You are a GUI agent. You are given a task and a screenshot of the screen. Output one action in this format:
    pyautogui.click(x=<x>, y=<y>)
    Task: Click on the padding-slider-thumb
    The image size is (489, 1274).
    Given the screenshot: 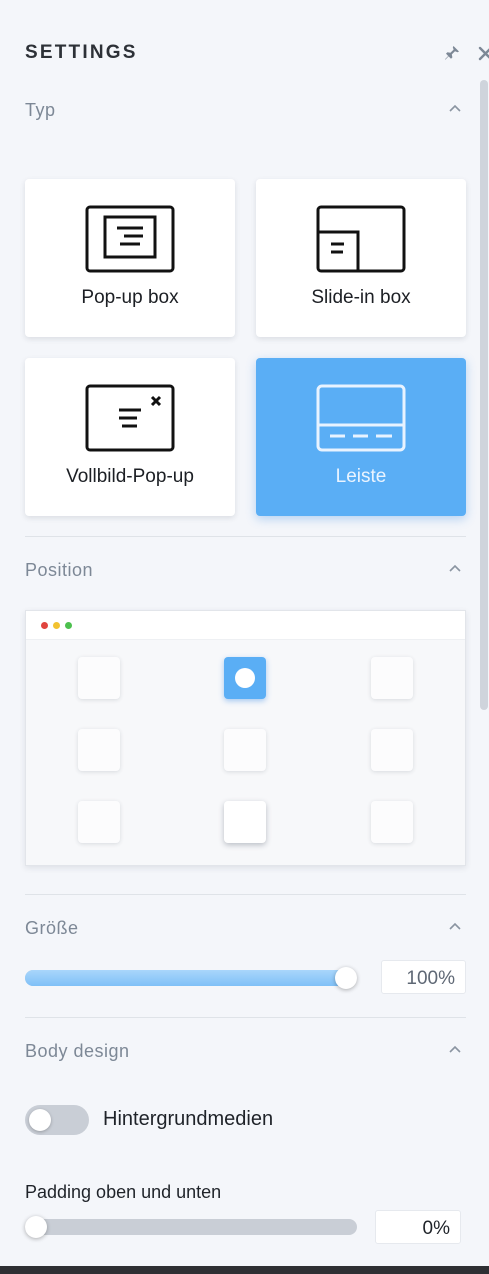 What is the action you would take?
    pyautogui.click(x=36, y=1227)
    